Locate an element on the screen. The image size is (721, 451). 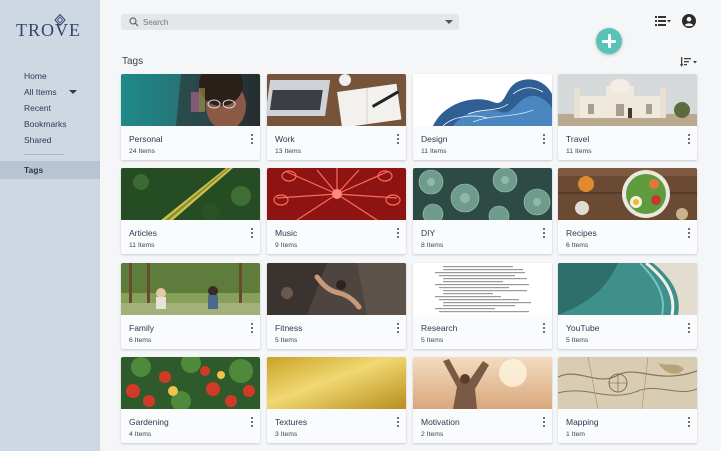
search-input is located at coordinates (288, 22).